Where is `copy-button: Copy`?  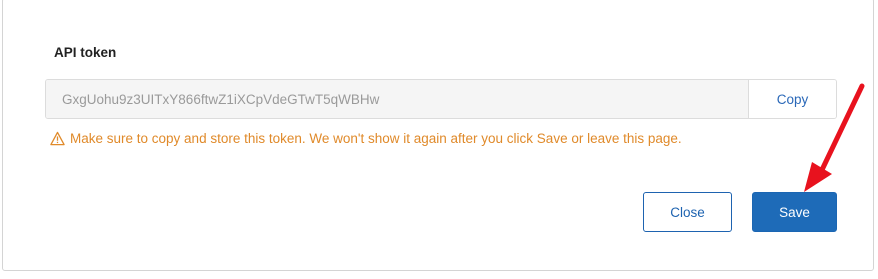
copy-button: Copy is located at coordinates (792, 99).